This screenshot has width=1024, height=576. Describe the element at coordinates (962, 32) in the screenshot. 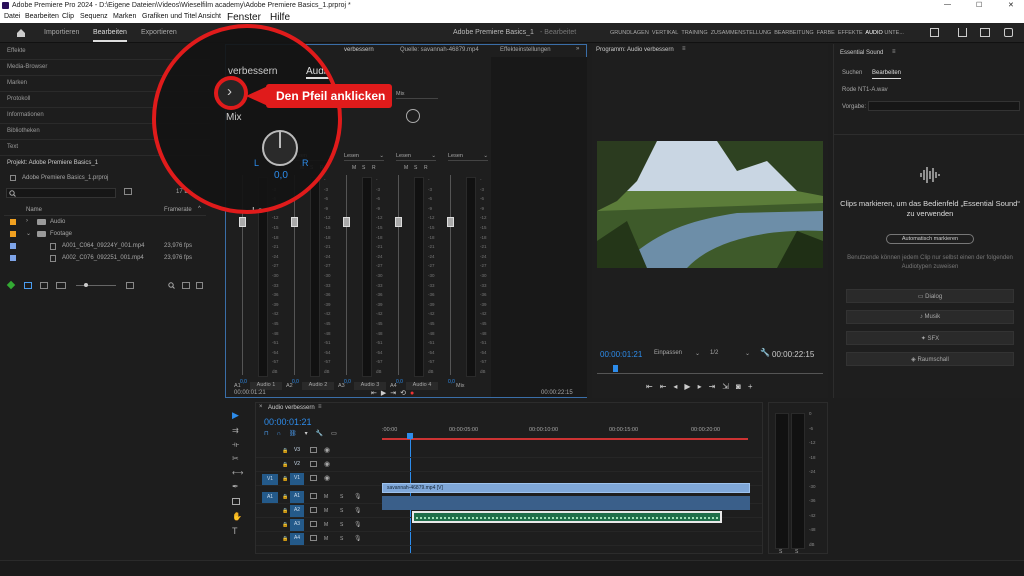

I see `share-icon` at that location.